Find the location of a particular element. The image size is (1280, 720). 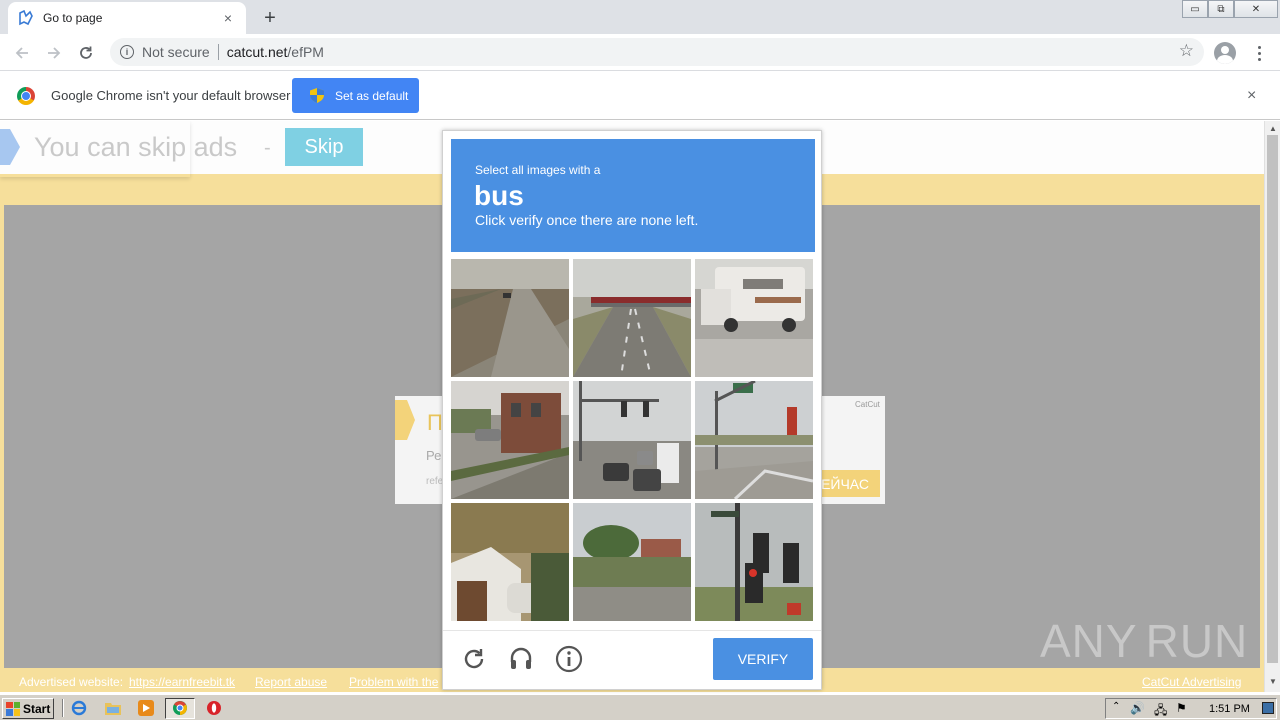

bookmark-star-icon: ☆ is located at coordinates (1186, 51).